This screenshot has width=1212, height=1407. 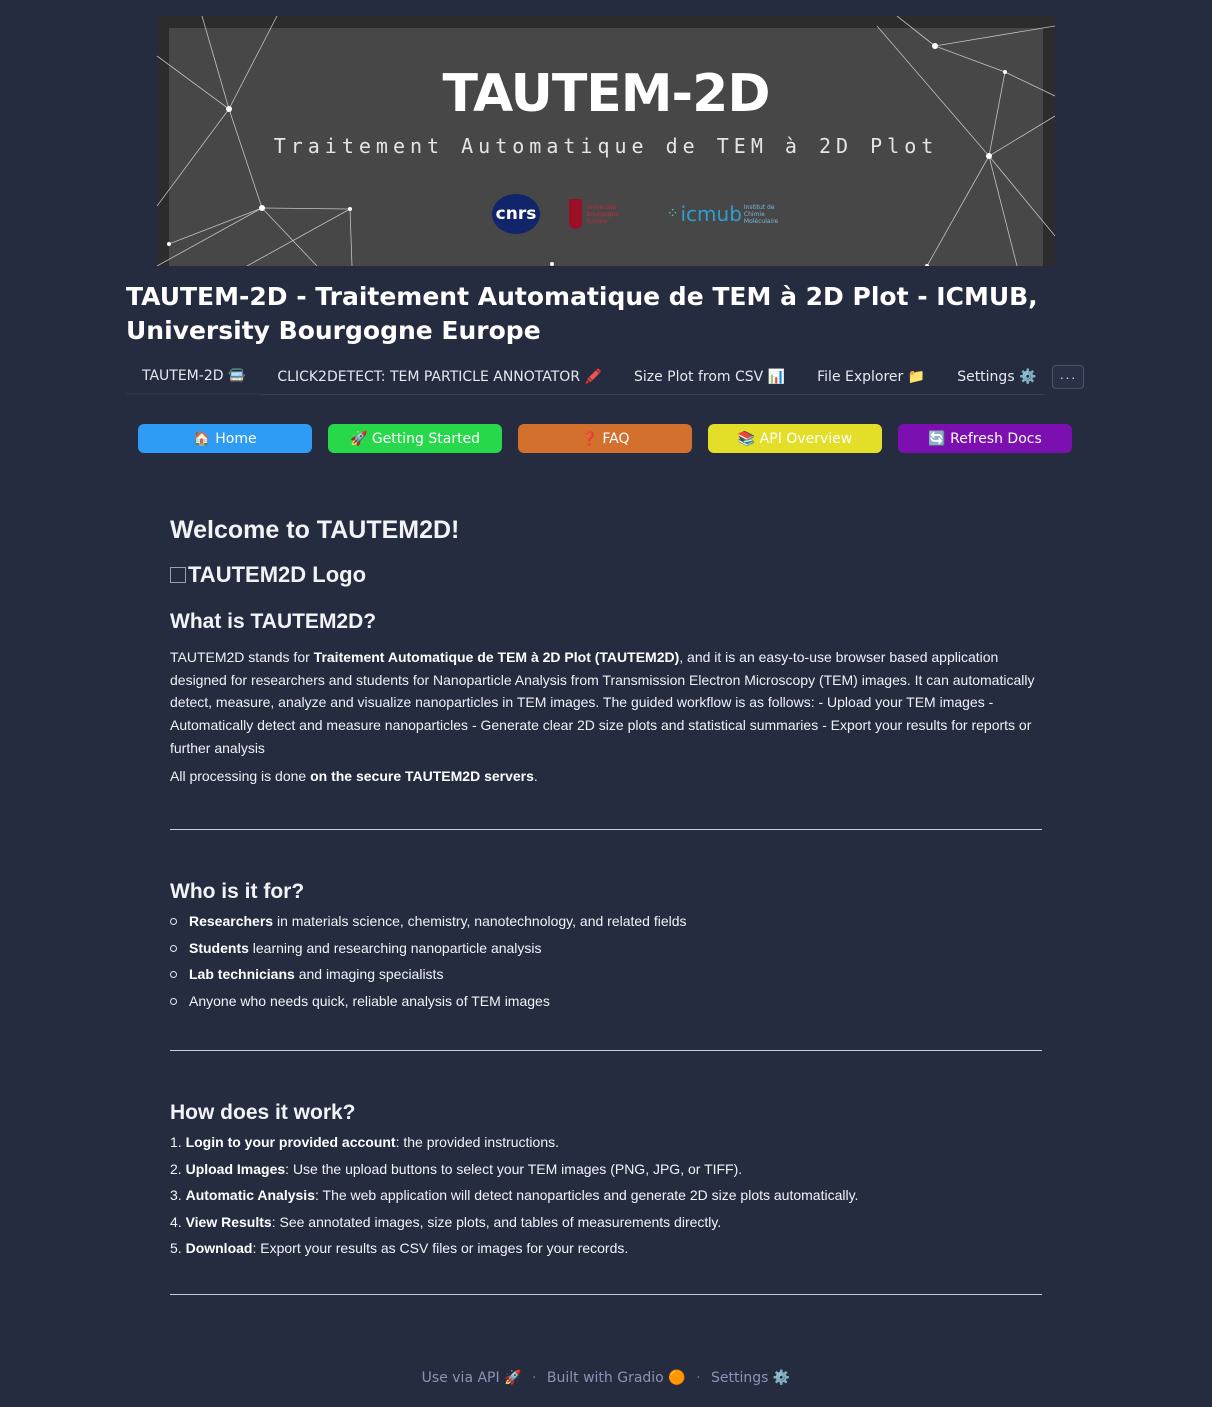 I want to click on logo-alt-text: TAUTEM2D Logo, so click(x=277, y=574).